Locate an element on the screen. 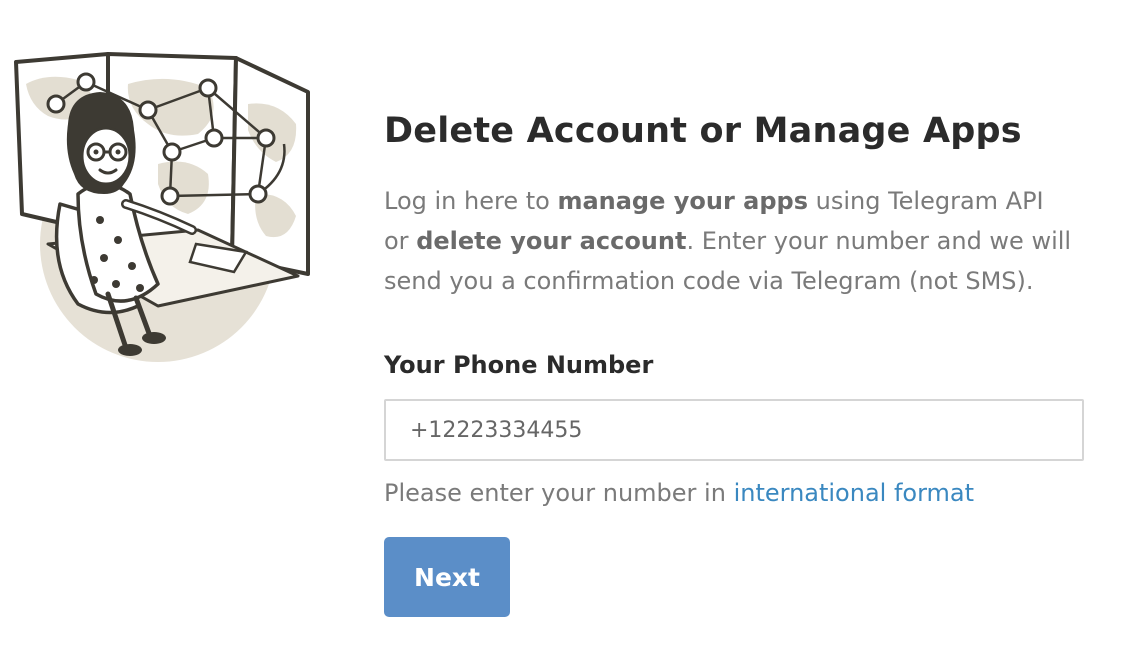 The width and height of the screenshot is (1122, 670). woman-at-map-illustration-icon is located at coordinates (162, 207).